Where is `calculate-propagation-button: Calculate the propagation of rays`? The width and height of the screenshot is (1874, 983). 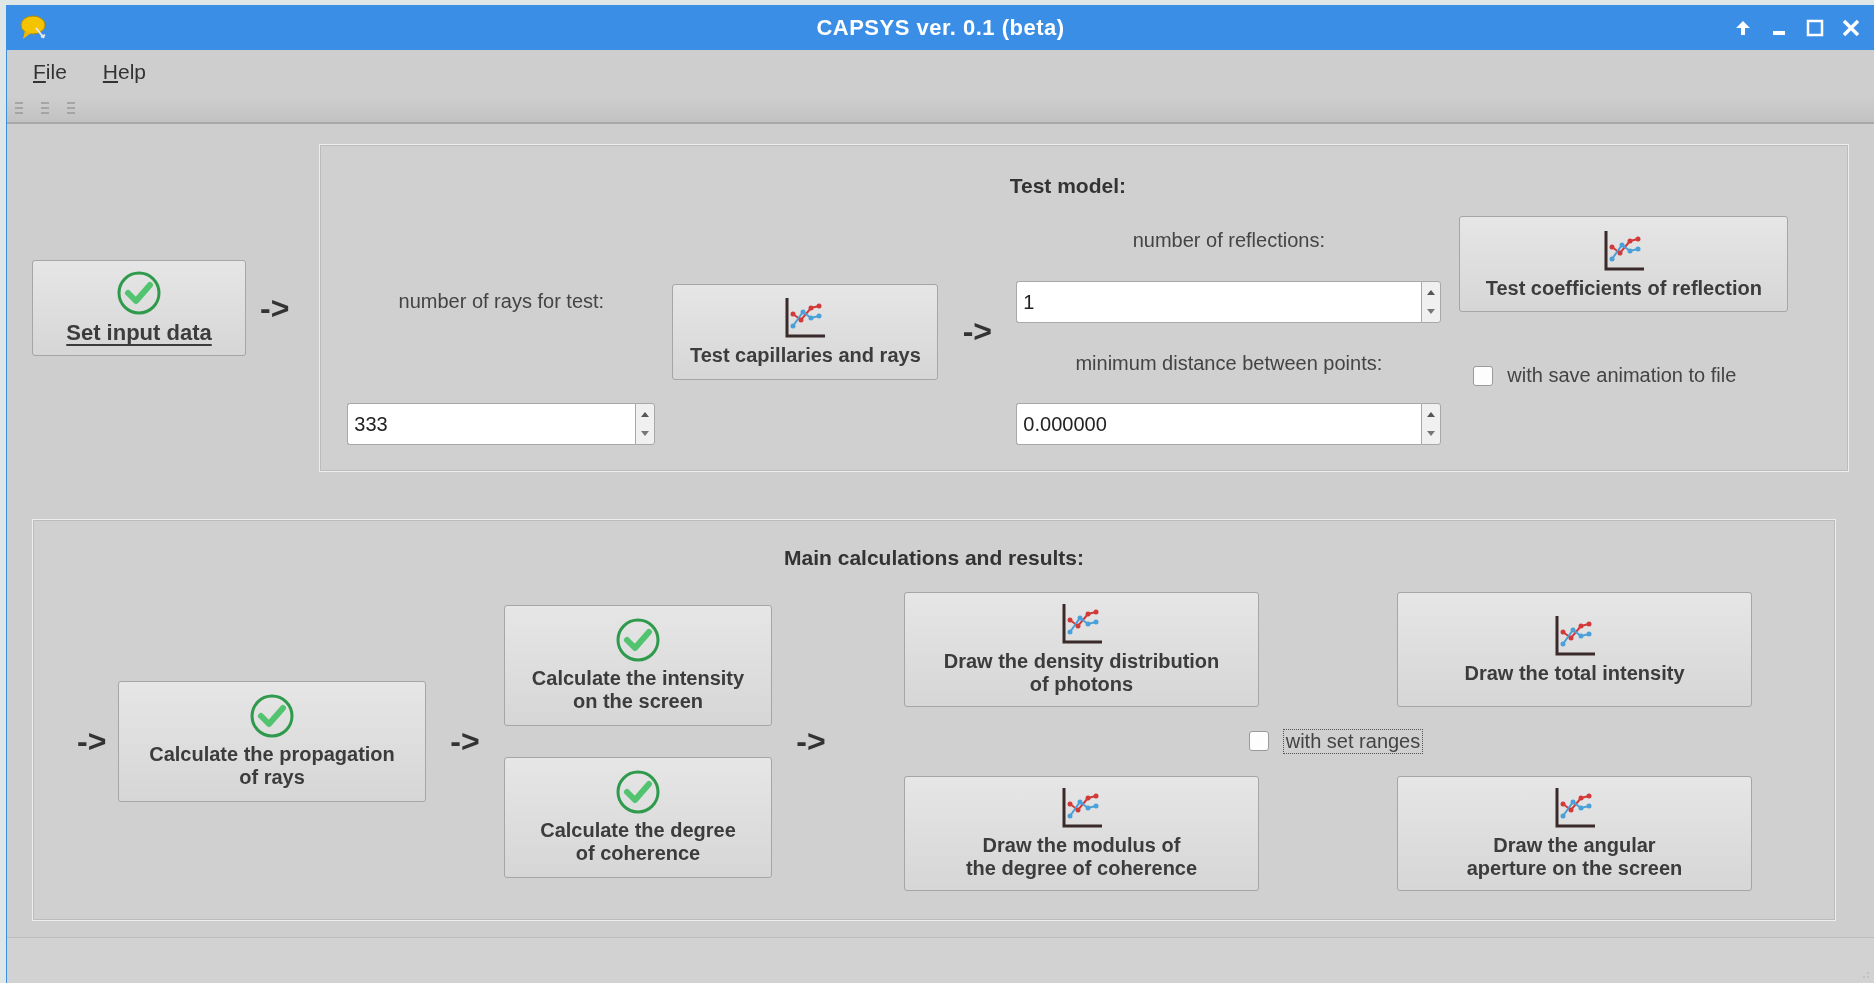 calculate-propagation-button: Calculate the propagation of rays is located at coordinates (272, 741).